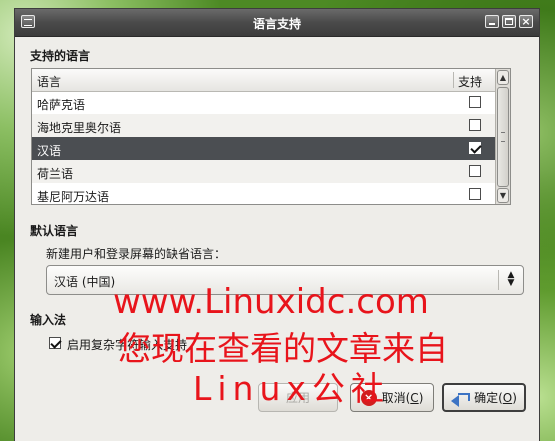 The width and height of the screenshot is (555, 441). I want to click on apply-label: 应用, so click(297, 398).